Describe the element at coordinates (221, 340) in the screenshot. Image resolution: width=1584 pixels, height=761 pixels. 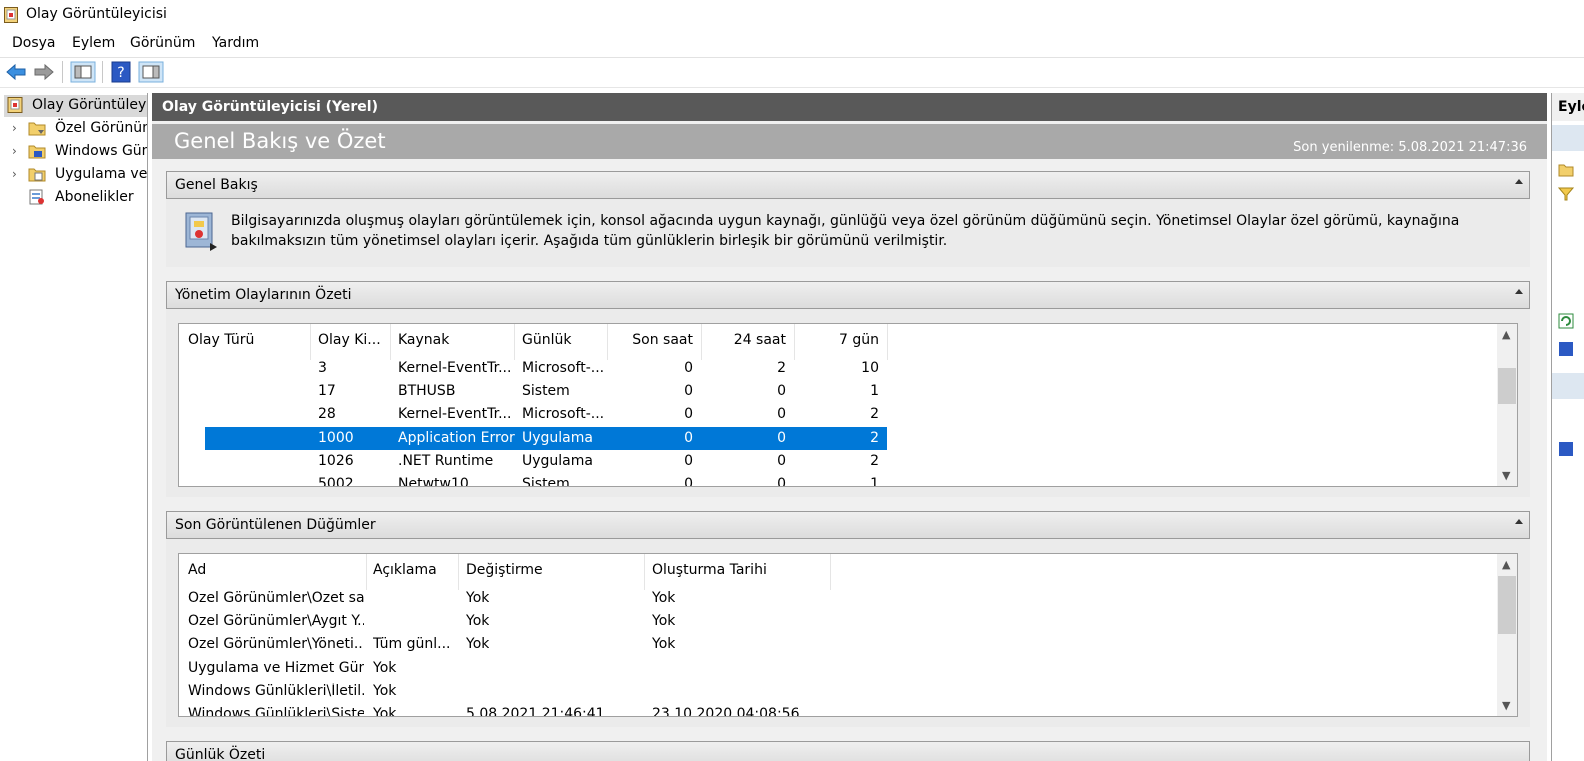
I see `column-header-event-type: Olay Türü` at that location.